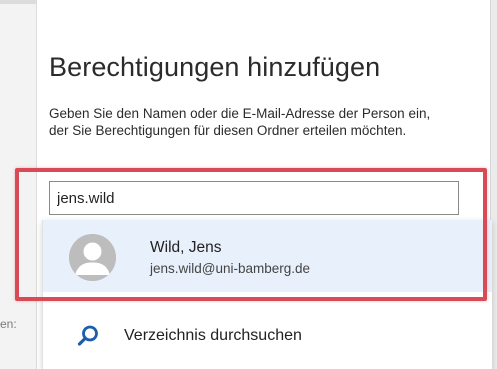  What do you see at coordinates (8, 324) in the screenshot?
I see `background-partial-label: en:` at bounding box center [8, 324].